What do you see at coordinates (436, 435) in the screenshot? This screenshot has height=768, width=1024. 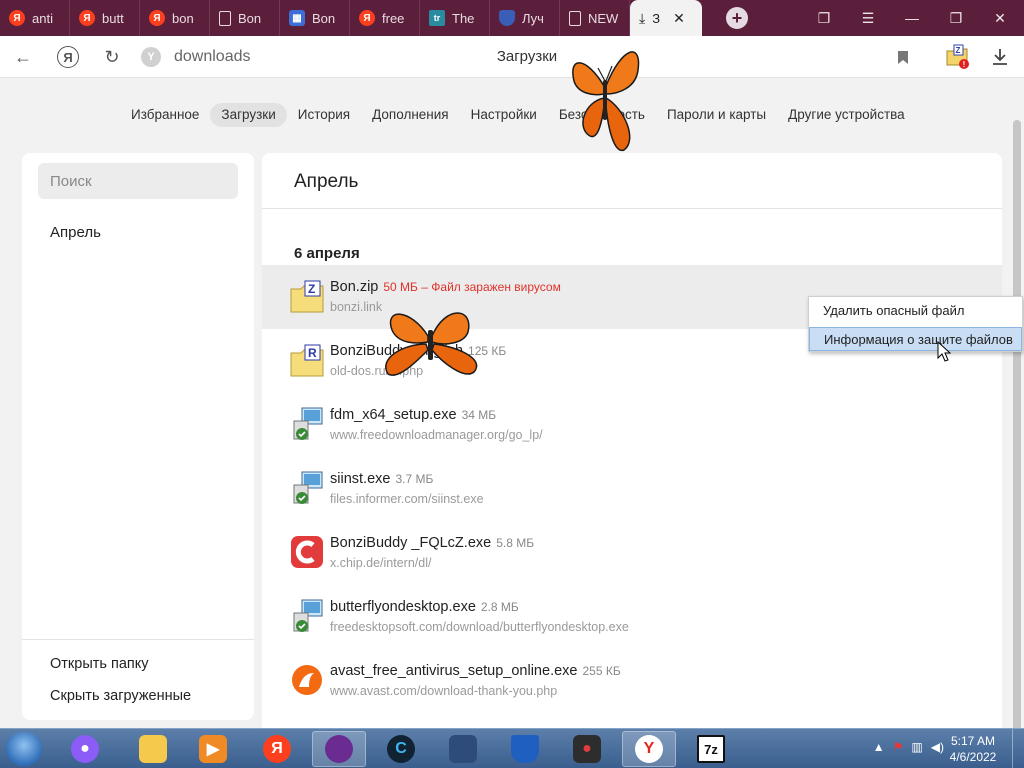 I see `file-source: www.freedownloadmanager.org/go_lp/` at bounding box center [436, 435].